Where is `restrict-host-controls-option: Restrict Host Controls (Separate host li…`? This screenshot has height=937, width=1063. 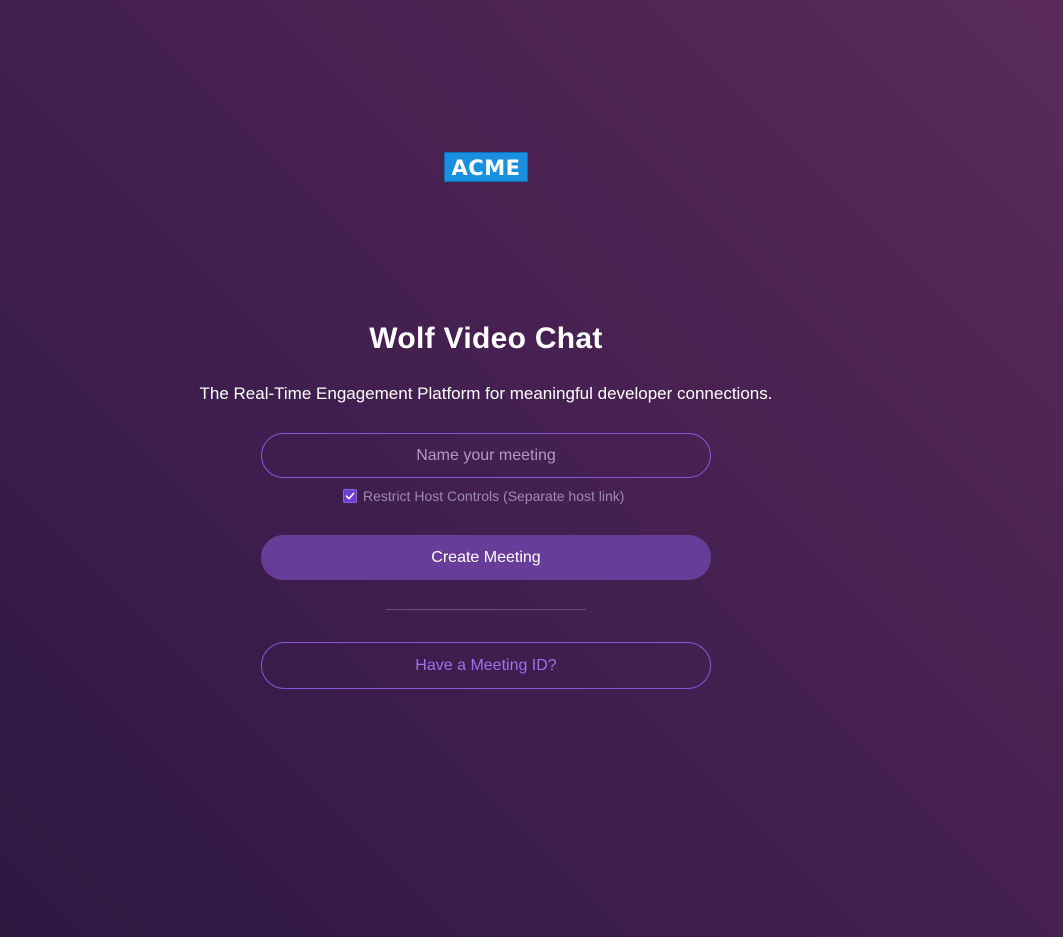 restrict-host-controls-option: Restrict Host Controls (Separate host li… is located at coordinates (483, 496).